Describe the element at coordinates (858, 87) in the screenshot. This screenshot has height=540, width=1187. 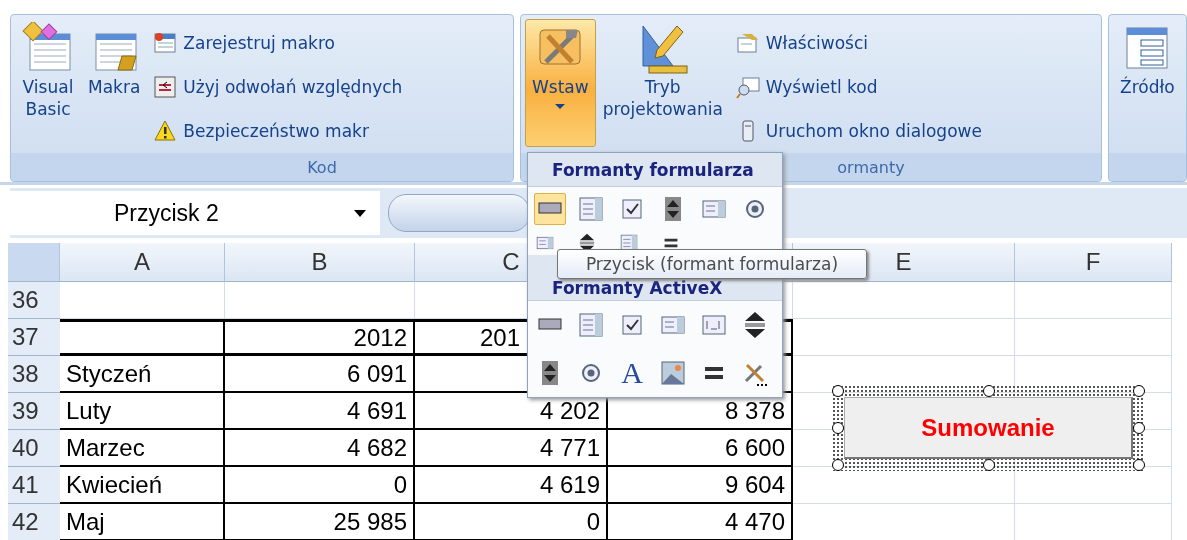
I see `ribbon-small-button: Wyświetl kod` at that location.